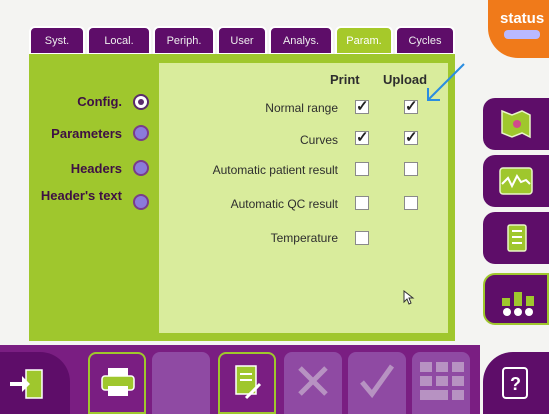  Describe the element at coordinates (345, 79) in the screenshot. I see `column-header-print: Print` at that location.